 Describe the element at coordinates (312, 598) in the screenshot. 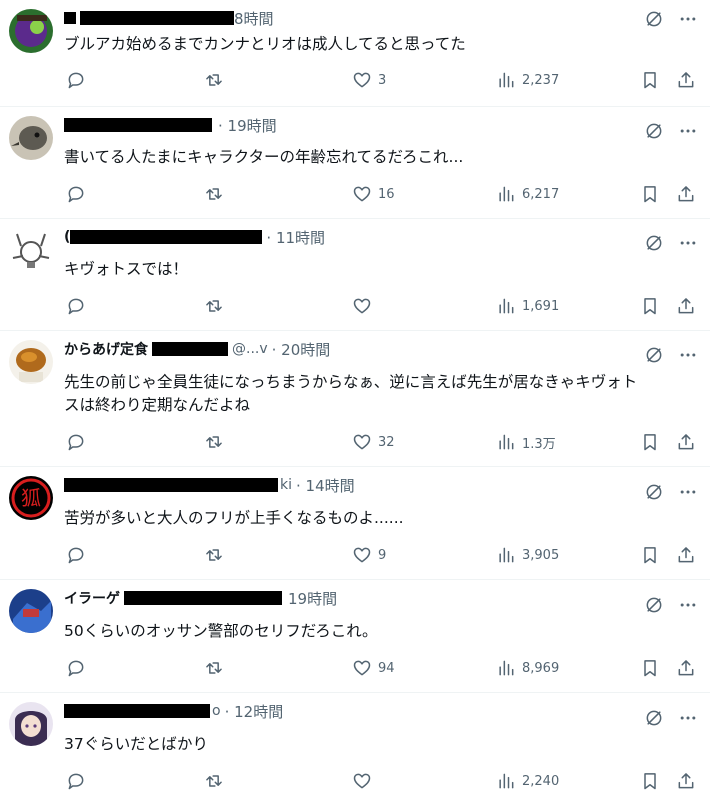

I see `tweet-time: 19時間` at that location.